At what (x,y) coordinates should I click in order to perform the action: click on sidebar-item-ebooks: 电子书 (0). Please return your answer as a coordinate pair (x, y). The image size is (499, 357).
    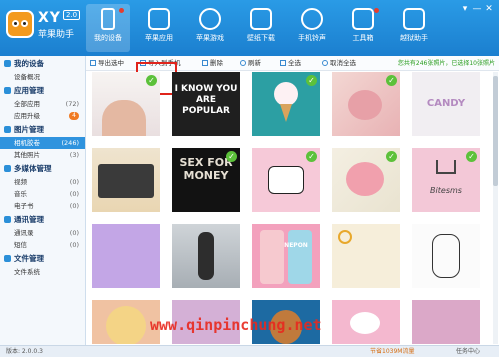
    Looking at the image, I should click on (42, 206).